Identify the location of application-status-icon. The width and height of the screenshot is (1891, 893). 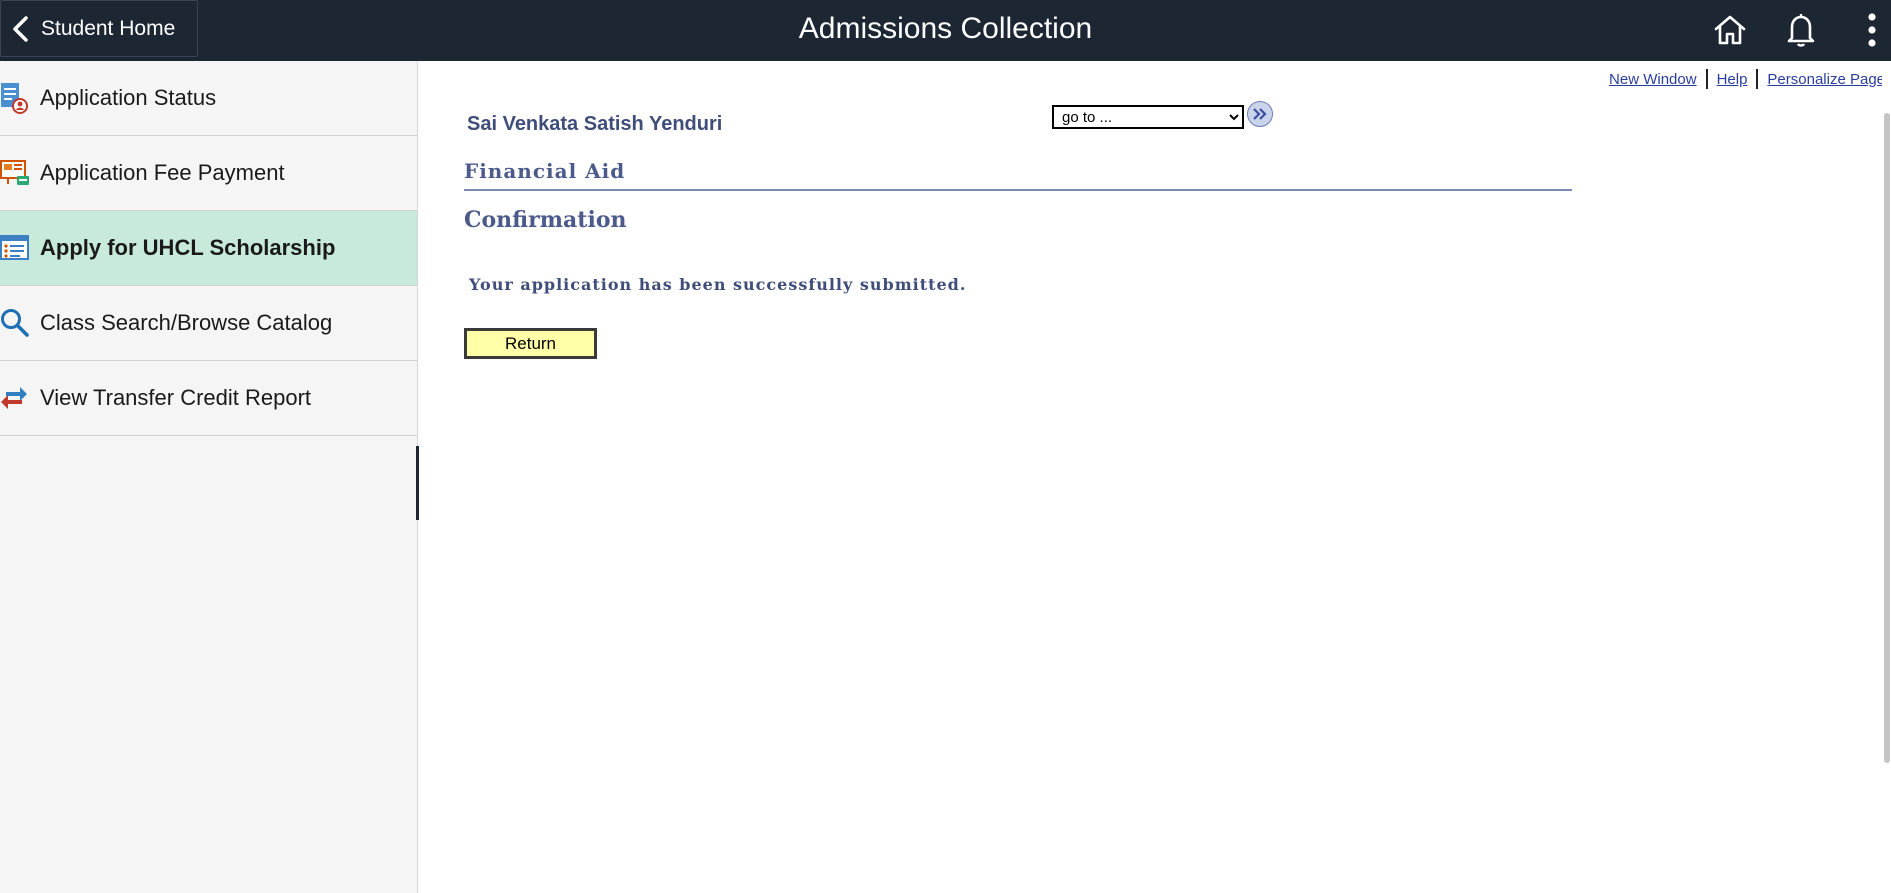
(20, 98).